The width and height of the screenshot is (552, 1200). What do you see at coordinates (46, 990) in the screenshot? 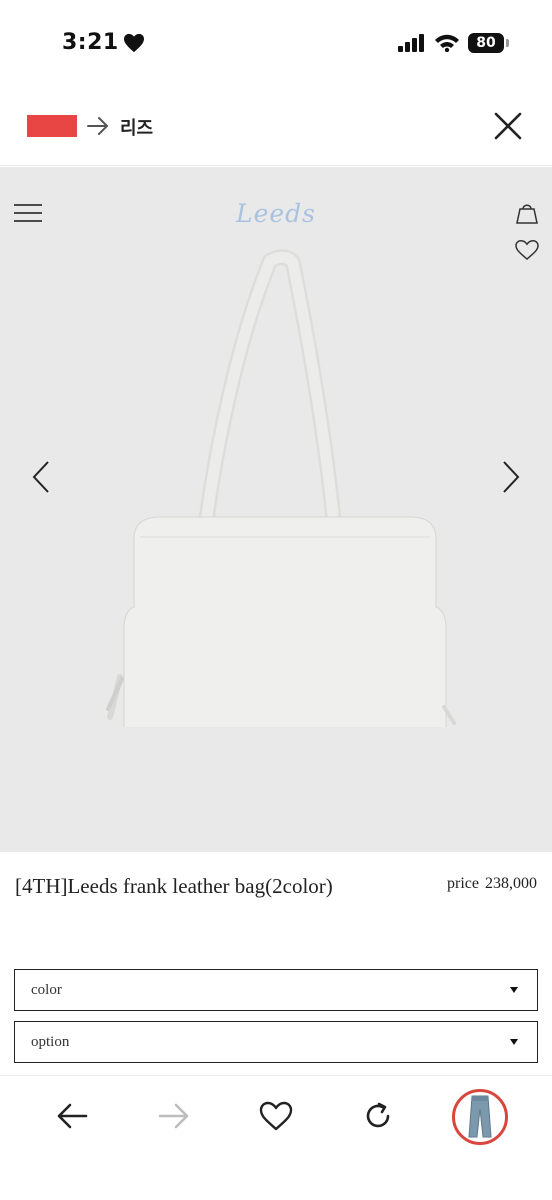
I see `color-select-label: color` at bounding box center [46, 990].